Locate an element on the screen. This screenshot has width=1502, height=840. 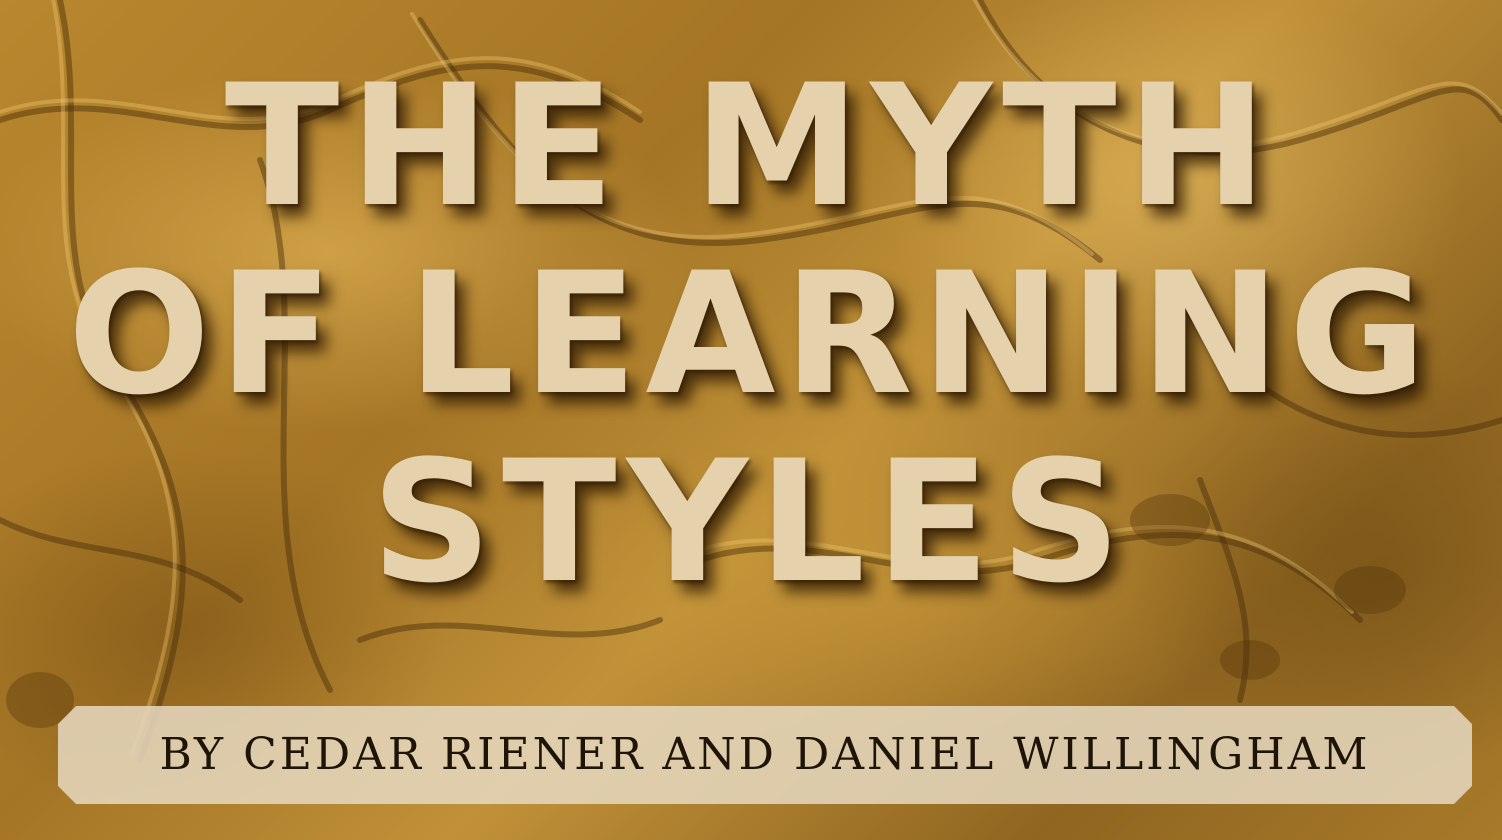
byline-text: BY CEDAR RIENER AND DANIEL WILLINGHAM is located at coordinates (765, 754).